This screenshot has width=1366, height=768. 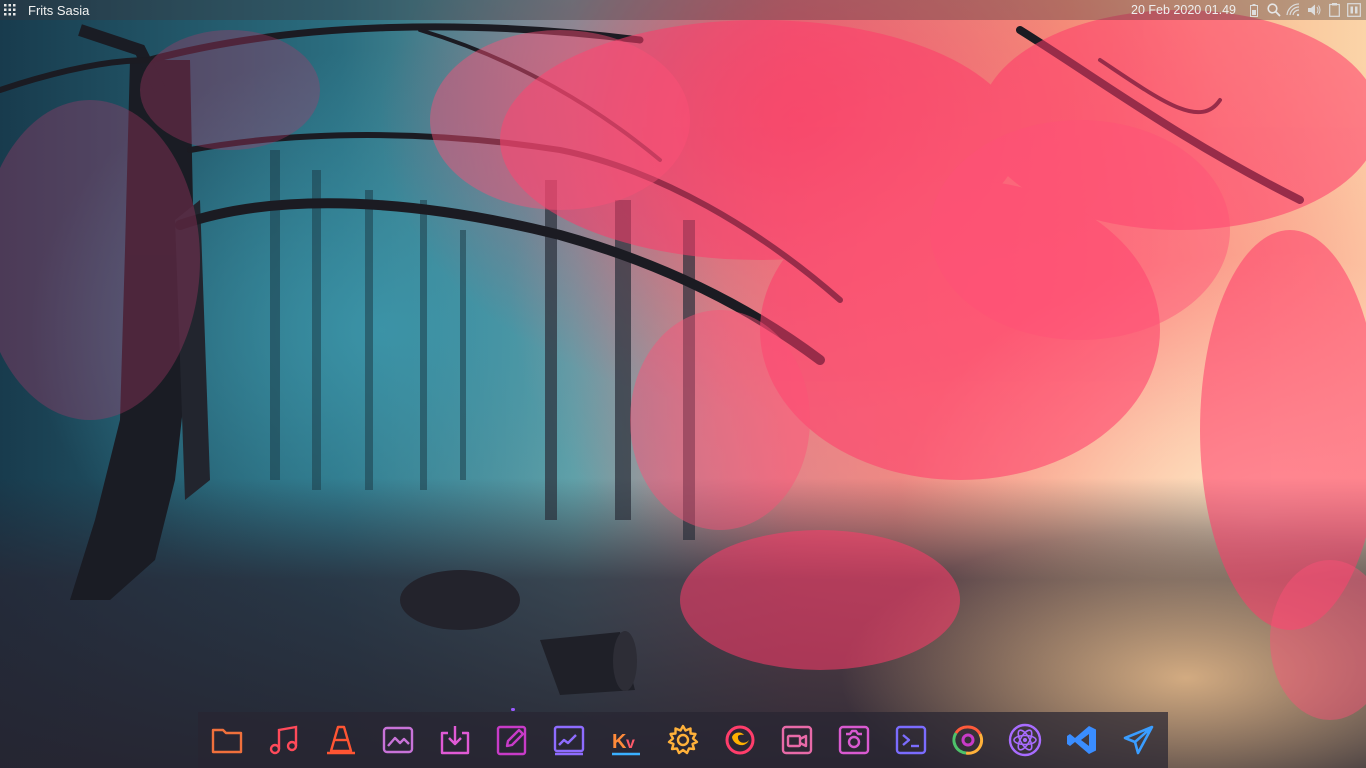 I want to click on chrome-icon, so click(x=968, y=740).